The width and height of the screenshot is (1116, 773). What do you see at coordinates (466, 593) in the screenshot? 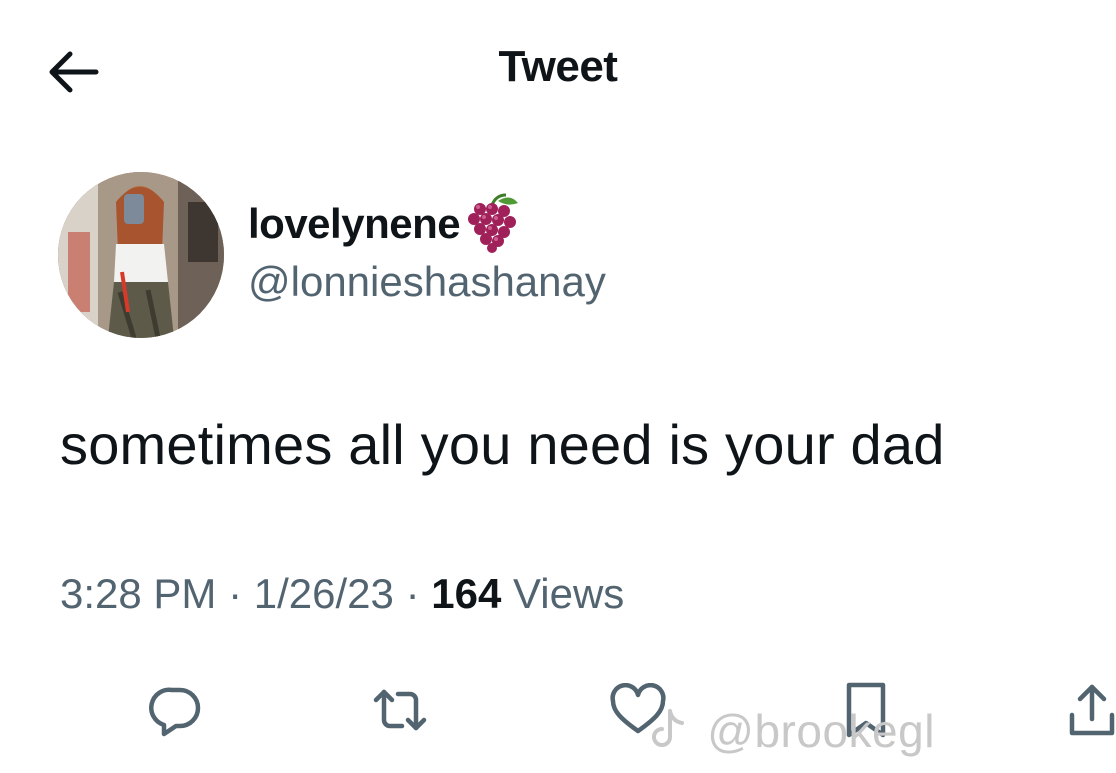
I see `views-count: 164` at bounding box center [466, 593].